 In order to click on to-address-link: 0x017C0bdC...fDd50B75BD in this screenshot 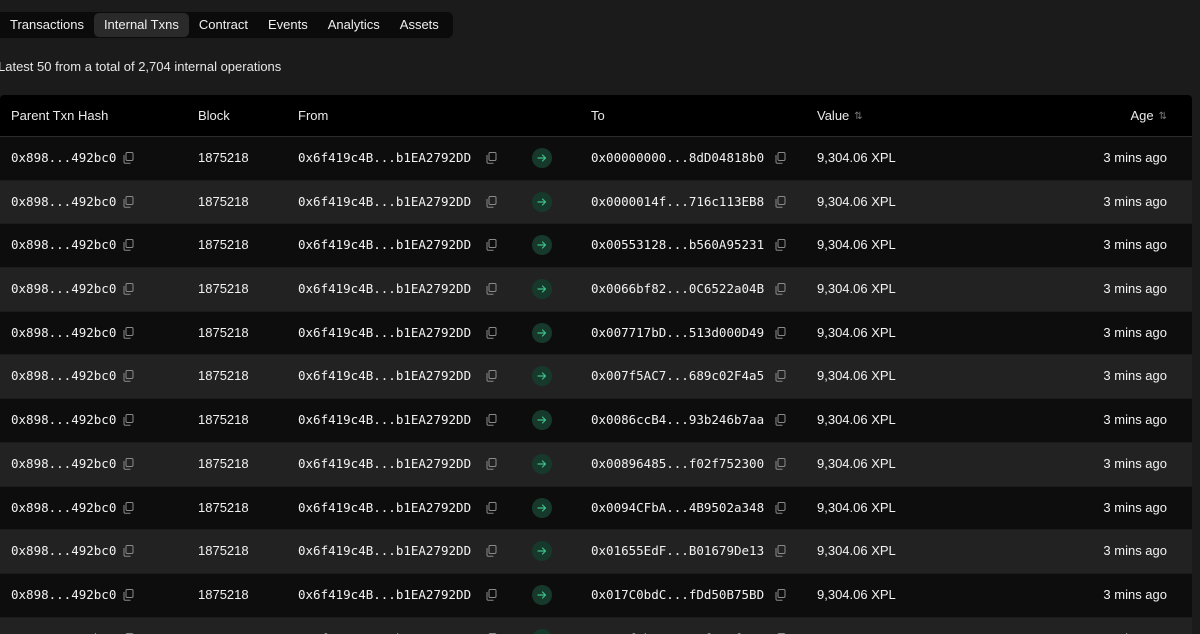, I will do `click(677, 595)`.